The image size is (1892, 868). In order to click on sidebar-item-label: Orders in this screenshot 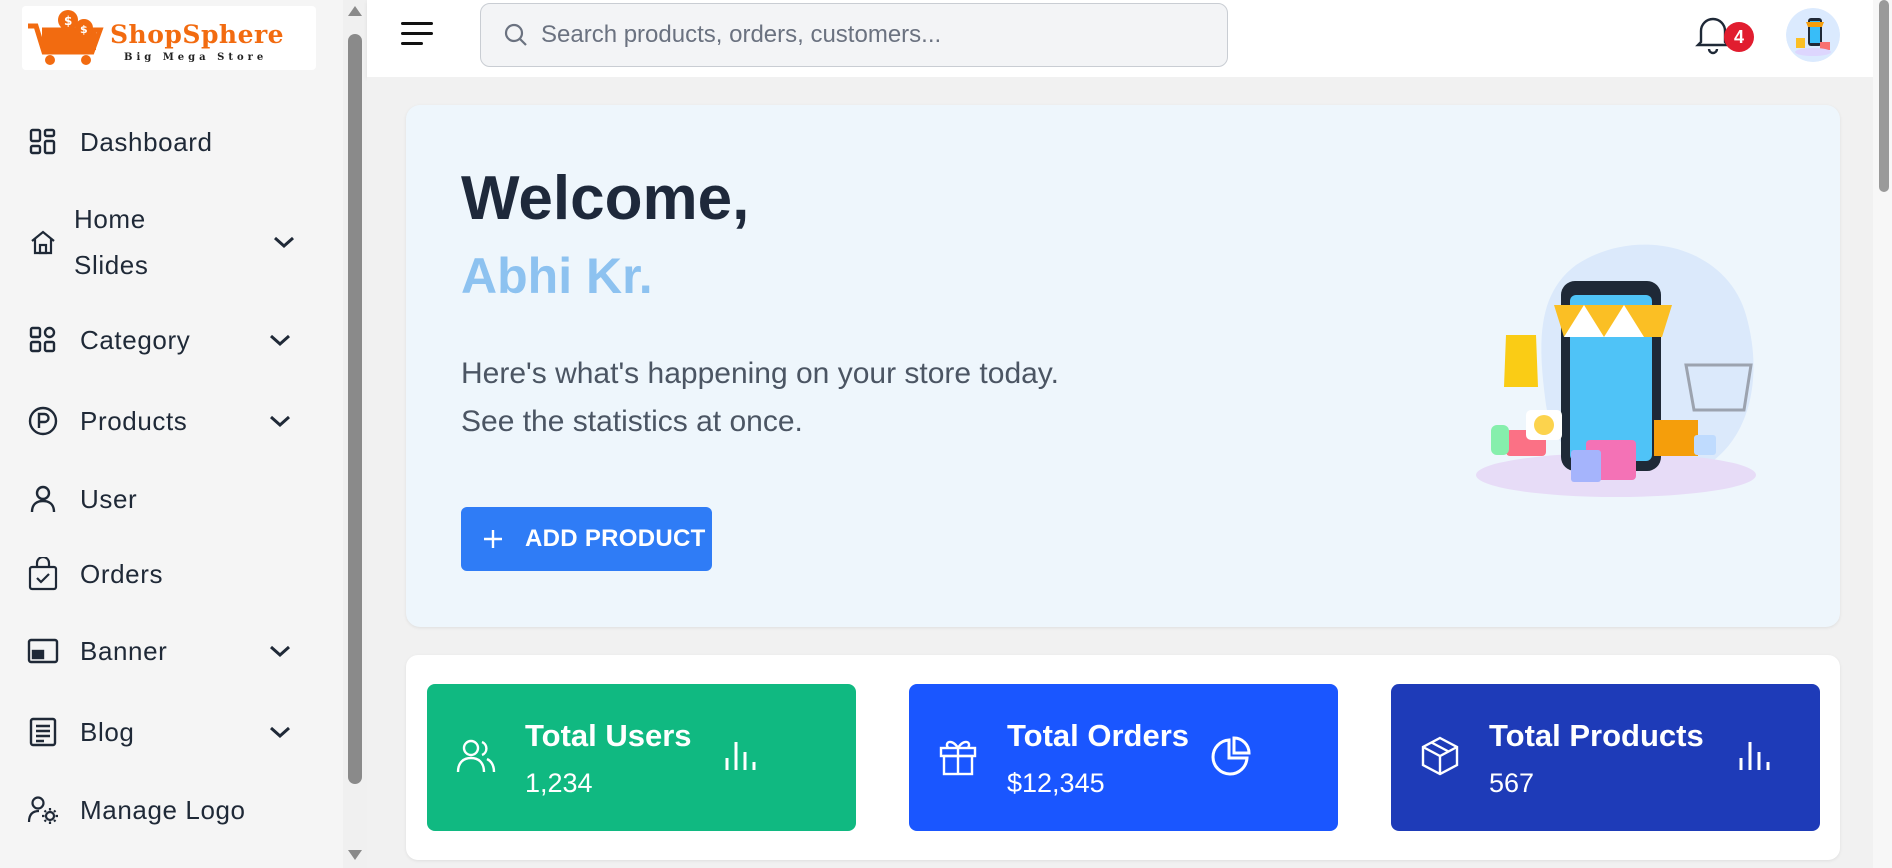, I will do `click(122, 573)`.